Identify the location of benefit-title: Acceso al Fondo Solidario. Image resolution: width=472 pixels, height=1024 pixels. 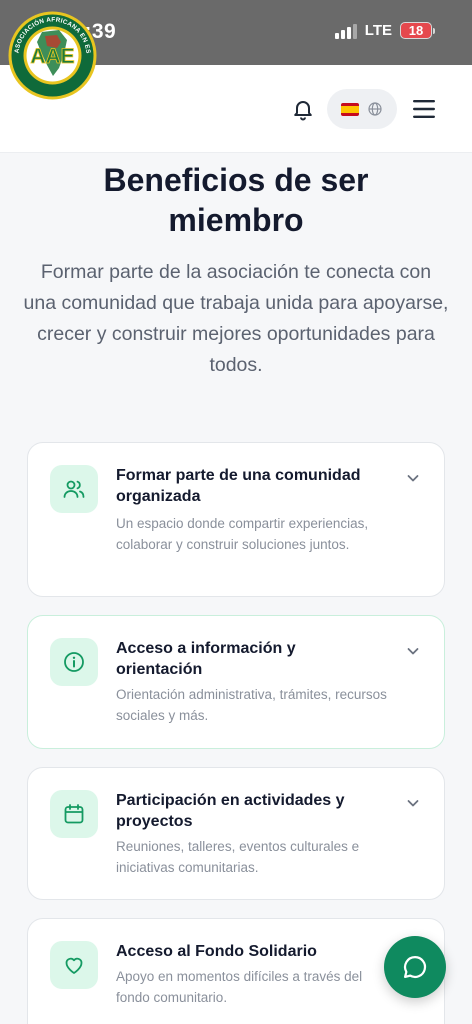
(216, 951).